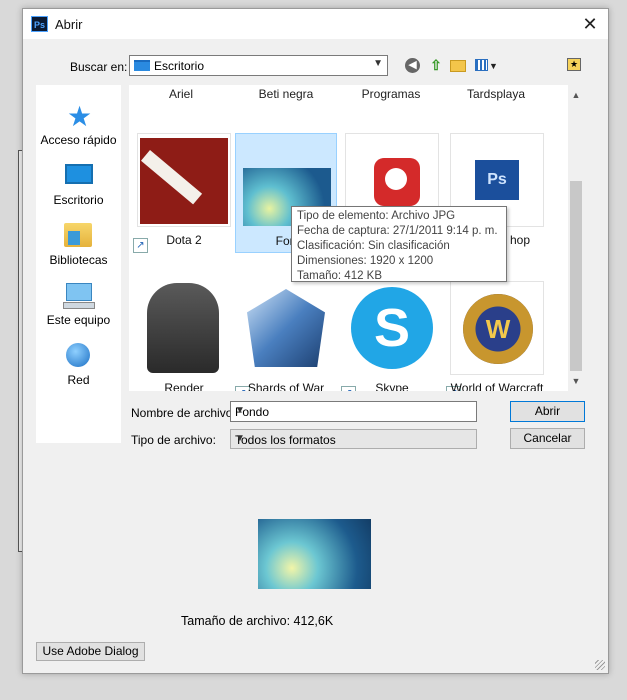 The width and height of the screenshot is (627, 700). What do you see at coordinates (286, 94) in the screenshot?
I see `file-label: Beti negra` at bounding box center [286, 94].